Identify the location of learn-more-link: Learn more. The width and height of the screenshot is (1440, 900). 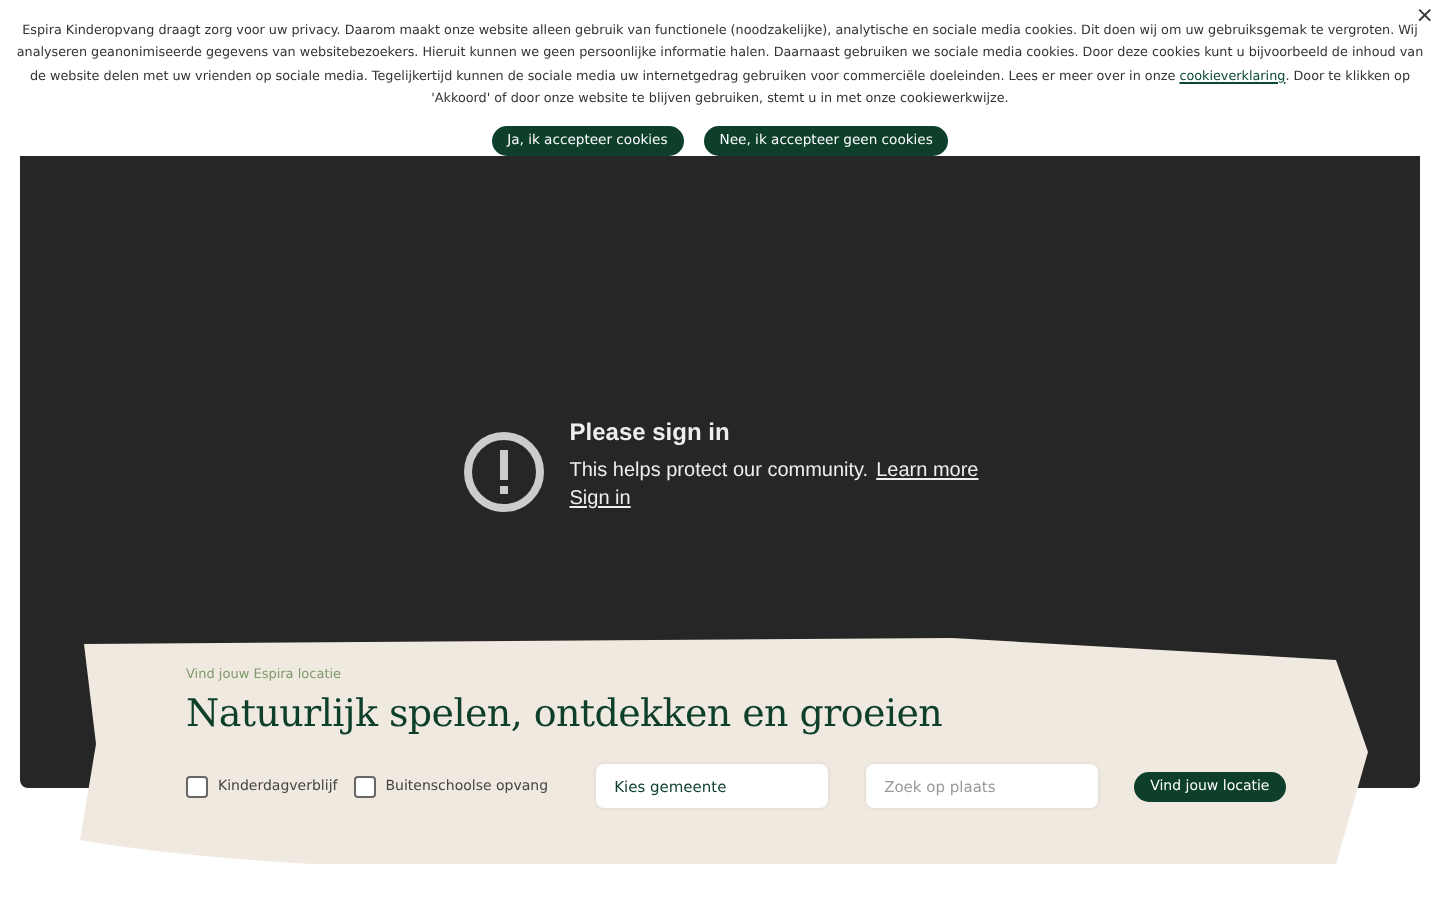
(927, 471).